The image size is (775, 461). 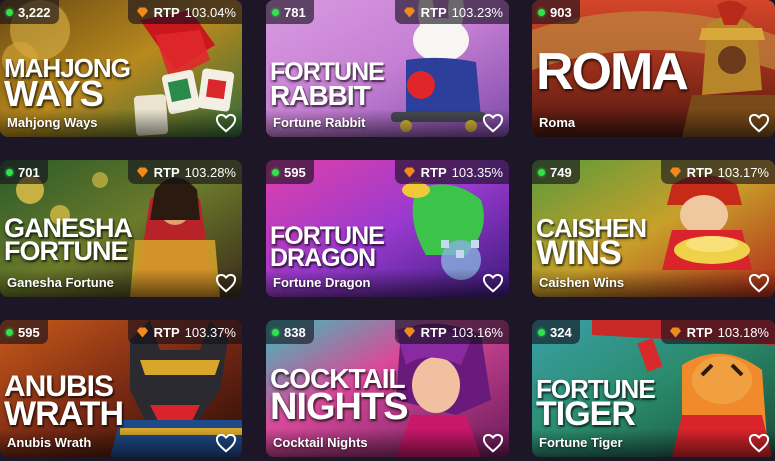 What do you see at coordinates (52, 122) in the screenshot?
I see `game-name: Mahjong Ways` at bounding box center [52, 122].